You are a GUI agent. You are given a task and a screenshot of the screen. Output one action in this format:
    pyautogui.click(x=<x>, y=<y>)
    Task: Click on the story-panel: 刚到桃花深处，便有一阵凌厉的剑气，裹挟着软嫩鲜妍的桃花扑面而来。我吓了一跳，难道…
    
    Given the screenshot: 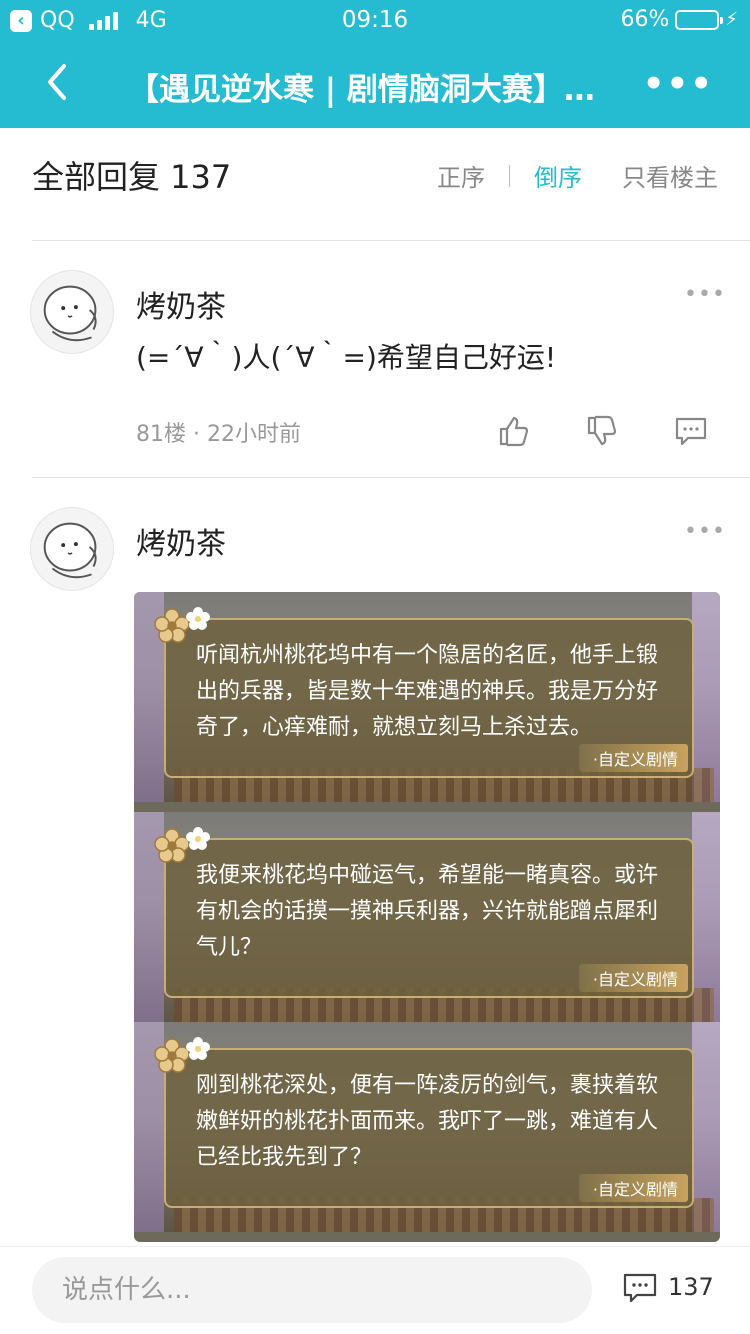 What is the action you would take?
    pyautogui.click(x=427, y=1127)
    